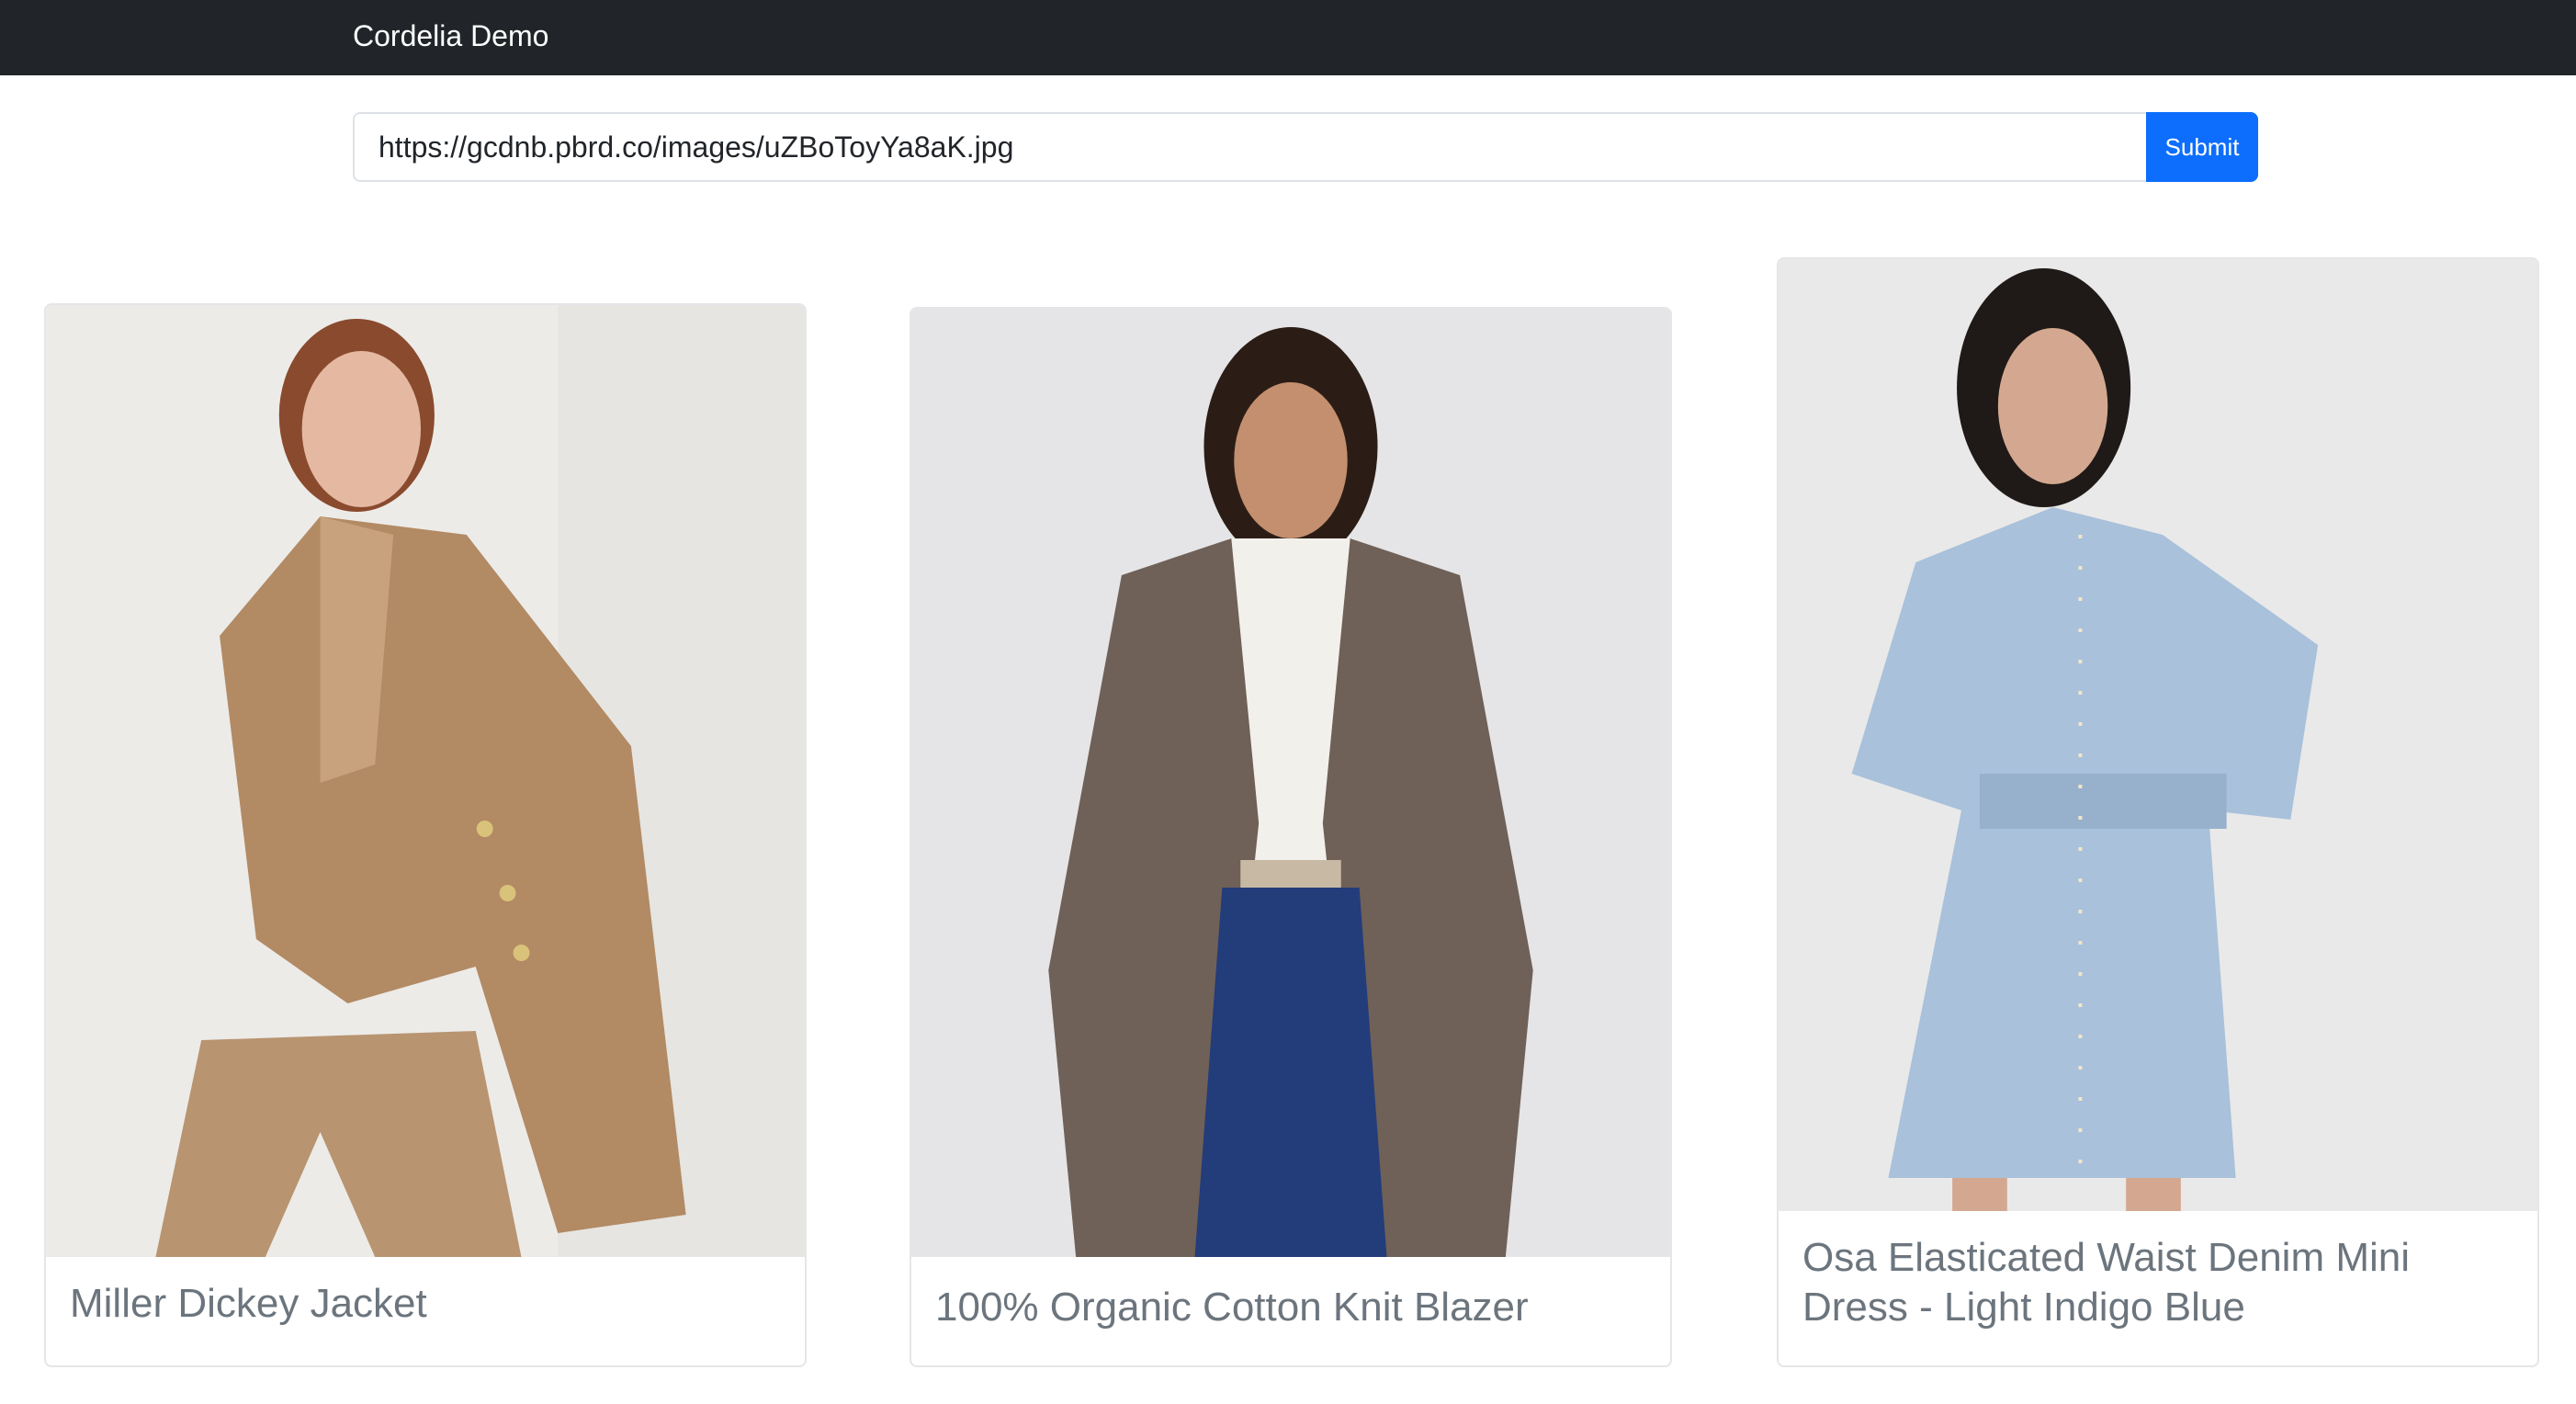 This screenshot has height=1404, width=2576. I want to click on navbar-brand: Cordelia Demo, so click(450, 35).